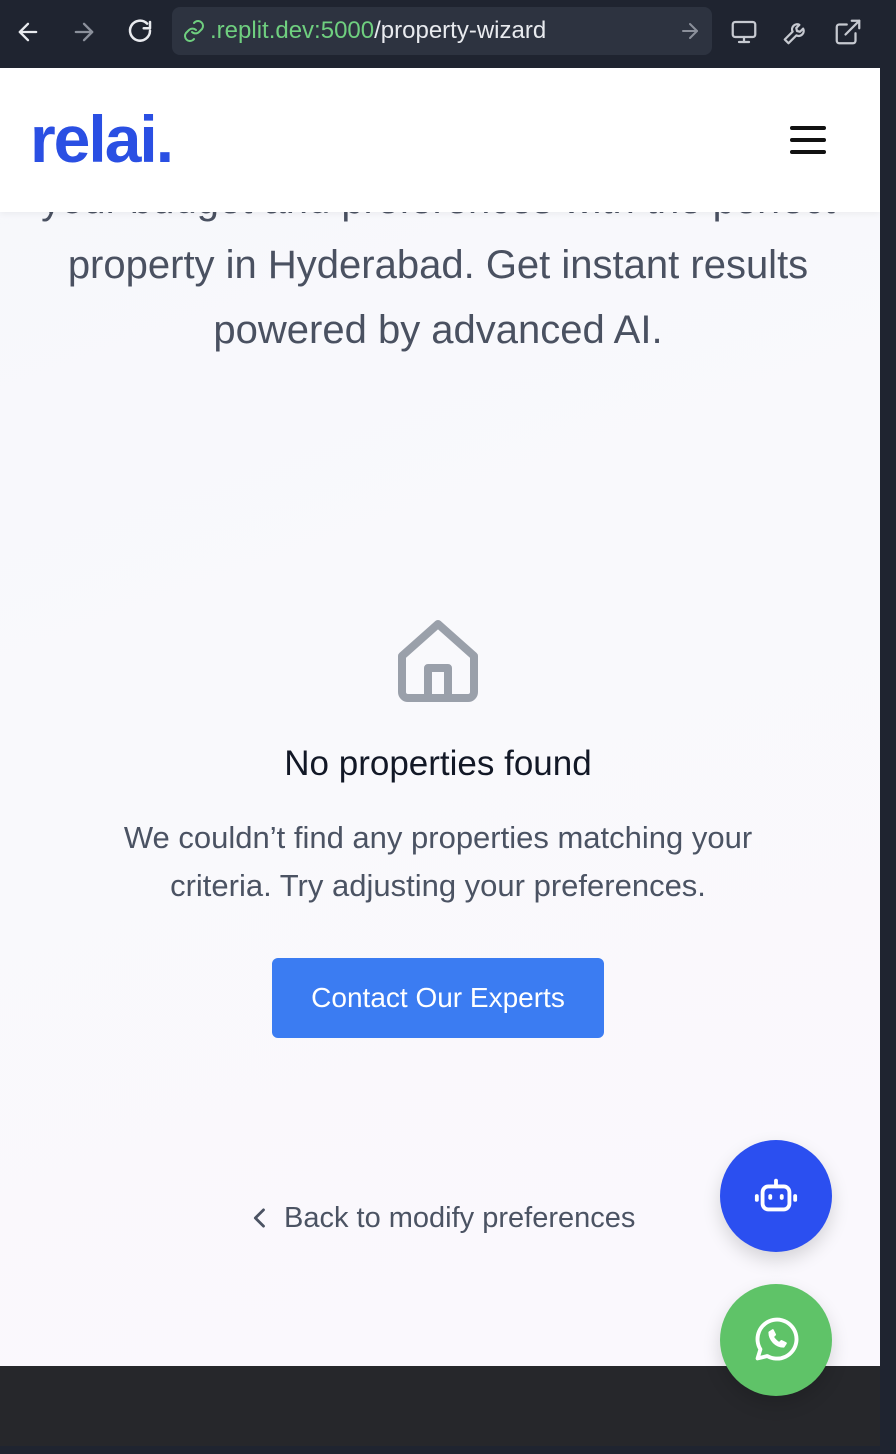 The height and width of the screenshot is (1454, 896). I want to click on forward-arrow-icon, so click(84, 32).